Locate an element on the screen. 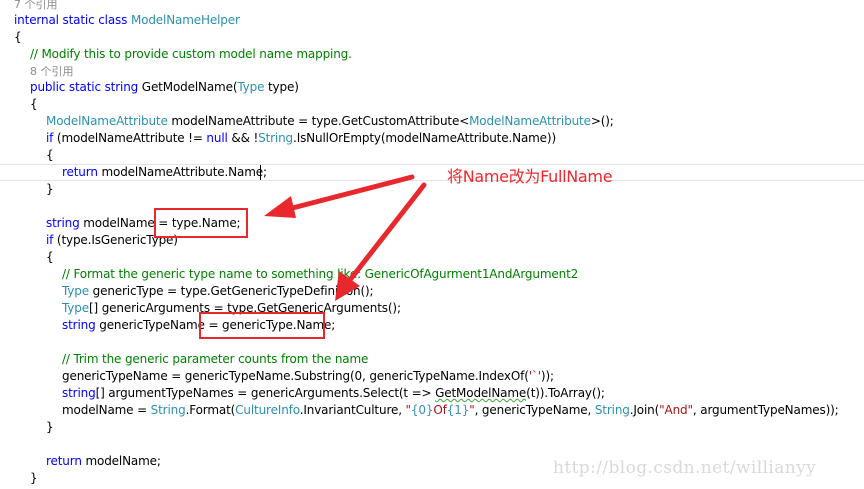  arrow-head-type-name is located at coordinates (280, 207).